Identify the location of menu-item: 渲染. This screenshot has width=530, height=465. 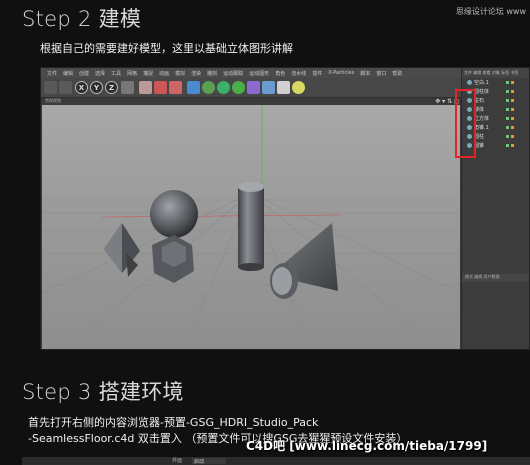
(196, 73).